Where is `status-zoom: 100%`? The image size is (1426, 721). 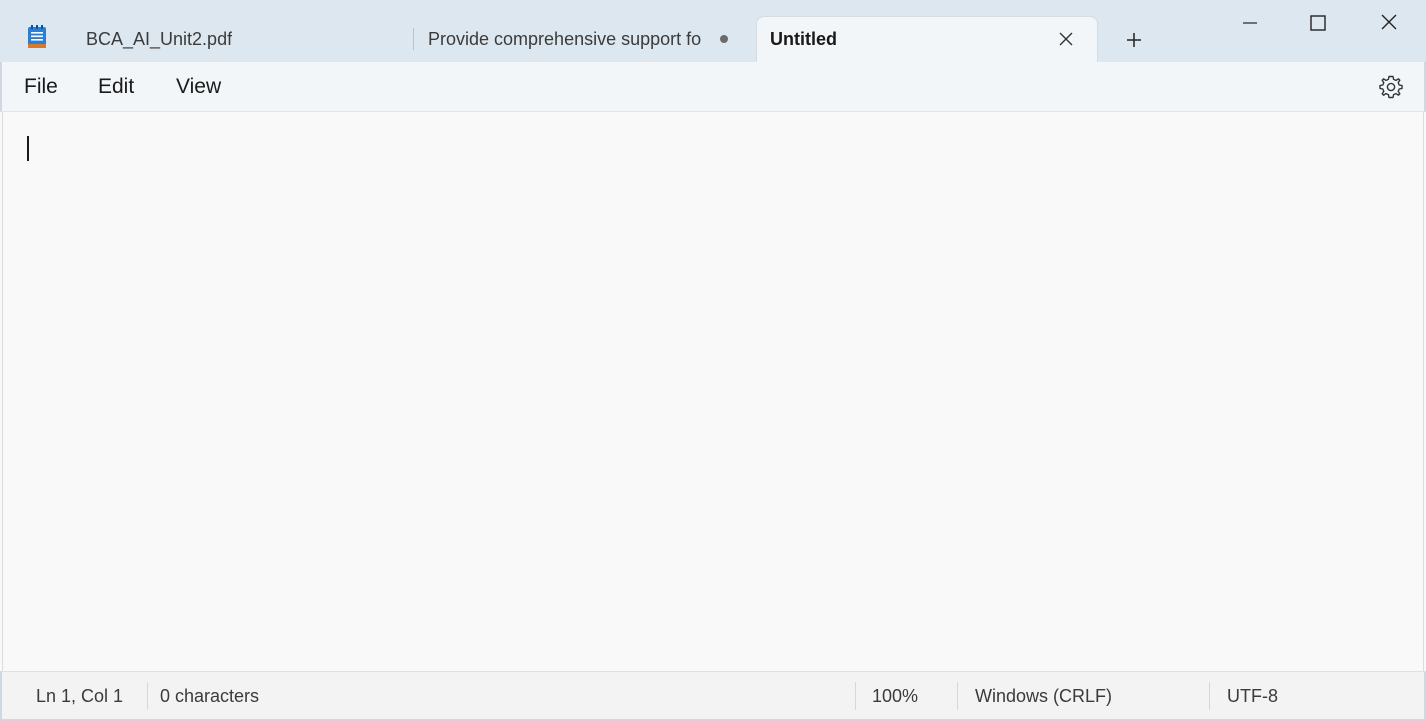 status-zoom: 100% is located at coordinates (895, 696).